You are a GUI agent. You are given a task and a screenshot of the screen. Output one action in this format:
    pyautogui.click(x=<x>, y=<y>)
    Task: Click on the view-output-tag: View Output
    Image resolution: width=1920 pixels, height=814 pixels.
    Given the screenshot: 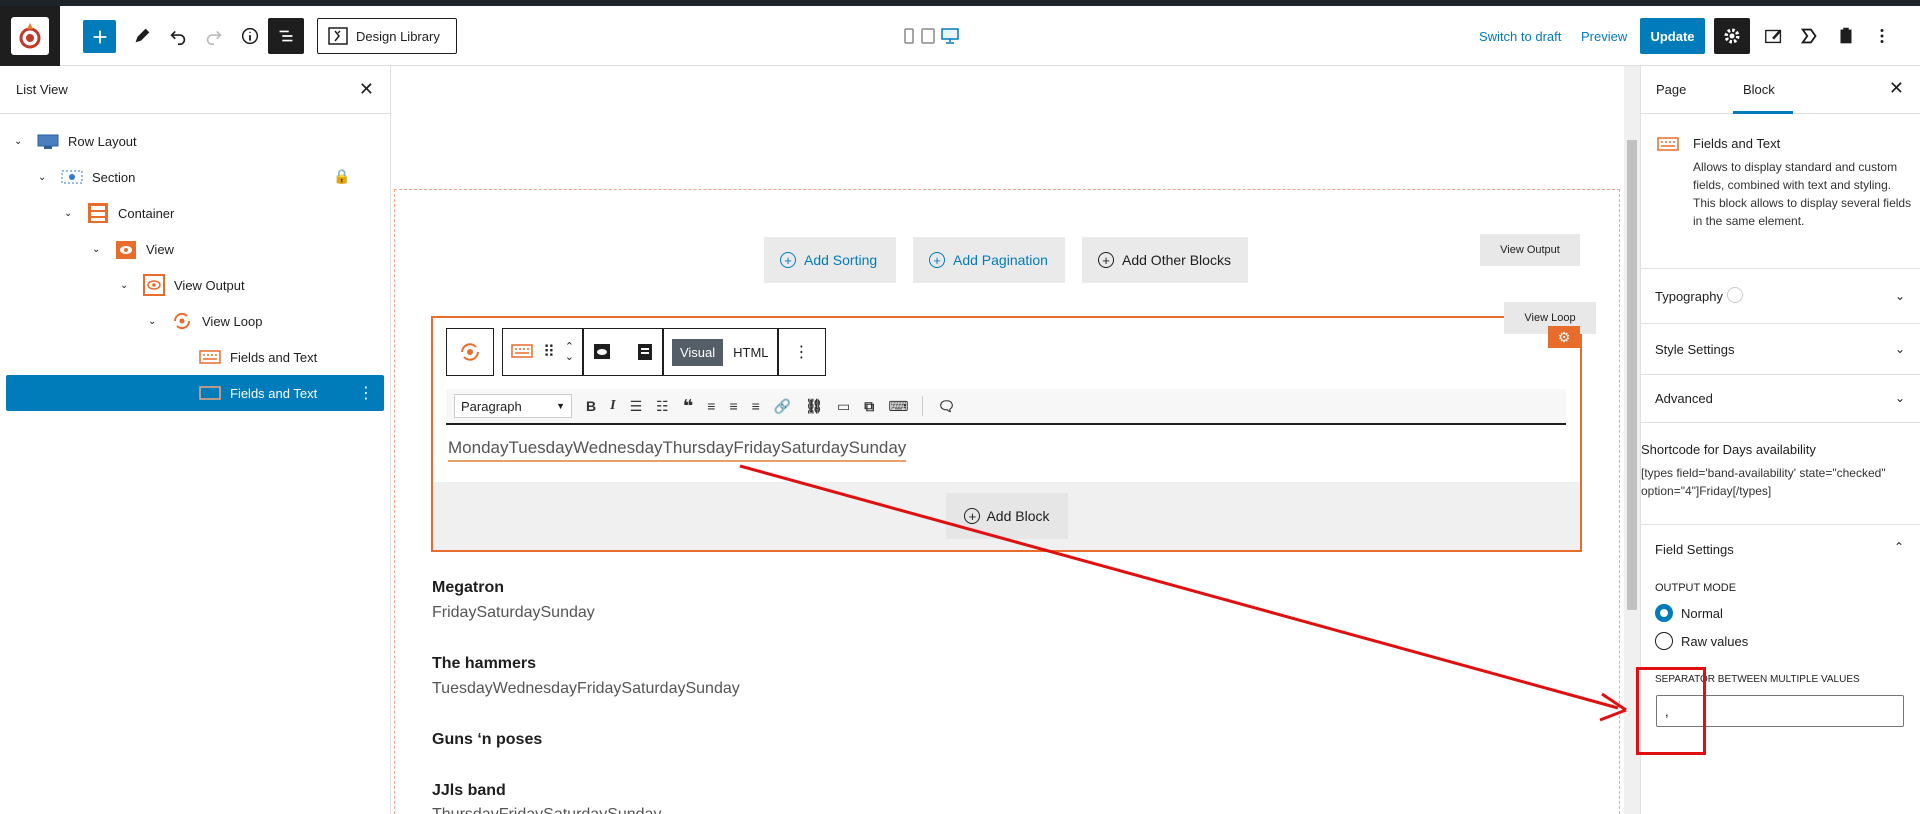 What is the action you would take?
    pyautogui.click(x=1530, y=250)
    